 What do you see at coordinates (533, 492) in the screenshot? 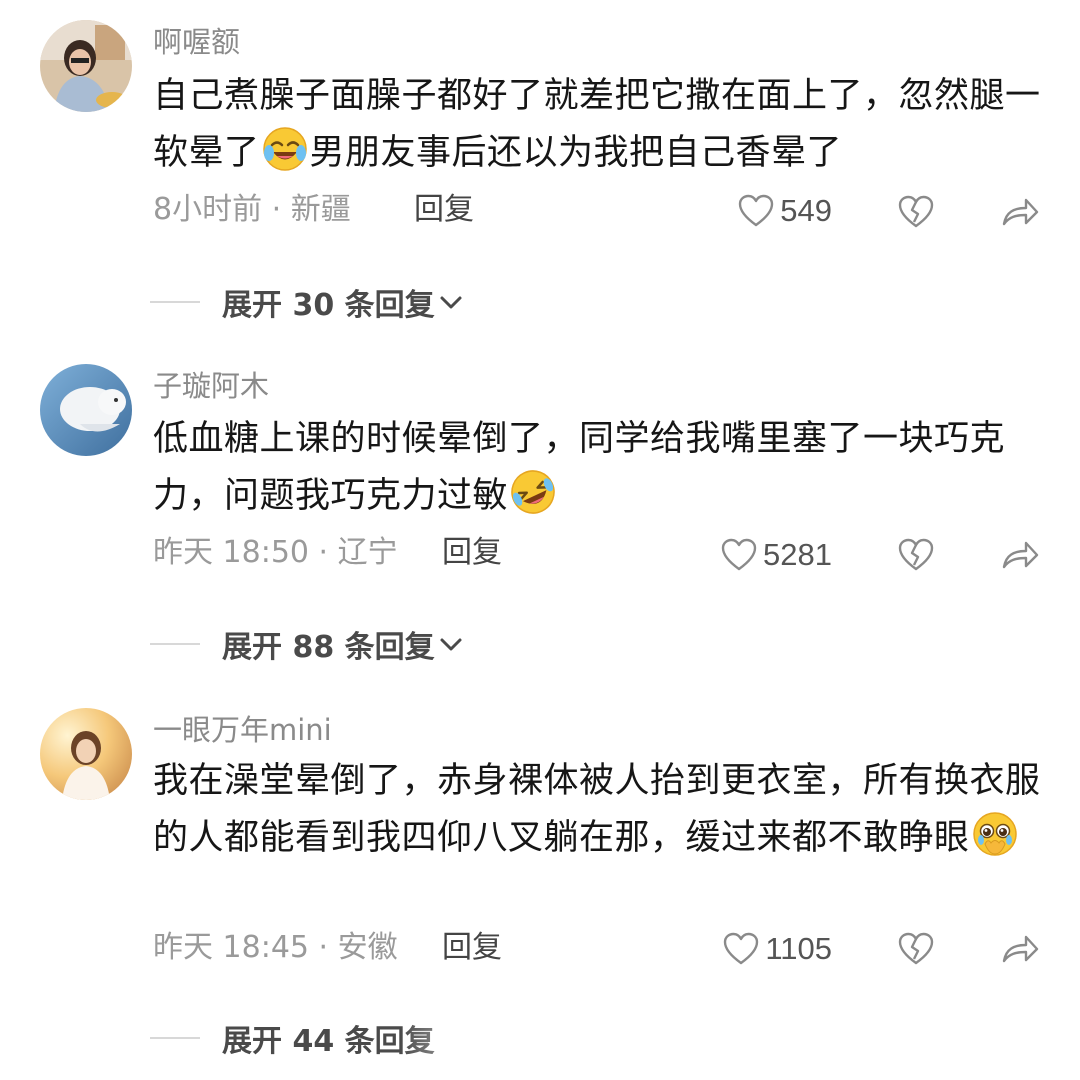
I see `rolling-laughing-emoji-icon` at bounding box center [533, 492].